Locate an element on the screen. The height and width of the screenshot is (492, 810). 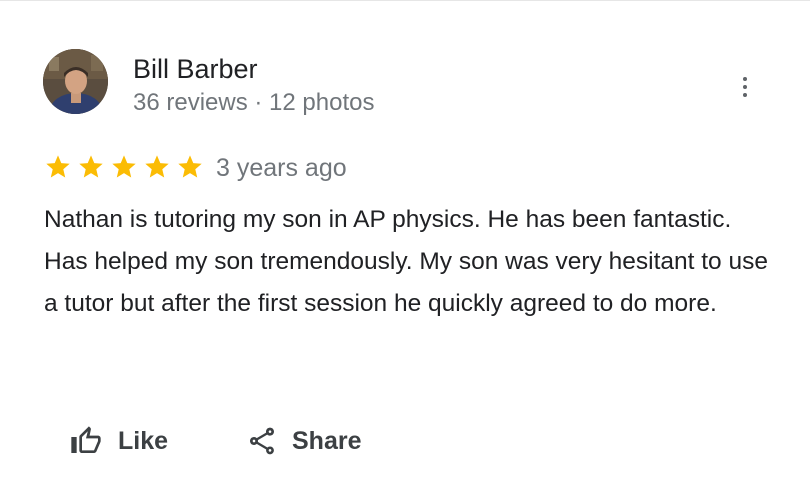
reviewer-name: Bill Barber is located at coordinates (195, 69).